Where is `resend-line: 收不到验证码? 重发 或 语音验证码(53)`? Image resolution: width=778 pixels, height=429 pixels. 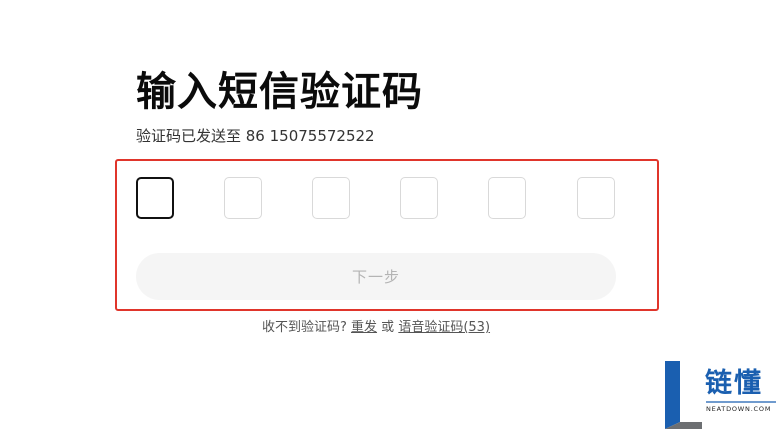
resend-line: 收不到验证码? 重发 或 语音验证码(53) is located at coordinates (376, 328).